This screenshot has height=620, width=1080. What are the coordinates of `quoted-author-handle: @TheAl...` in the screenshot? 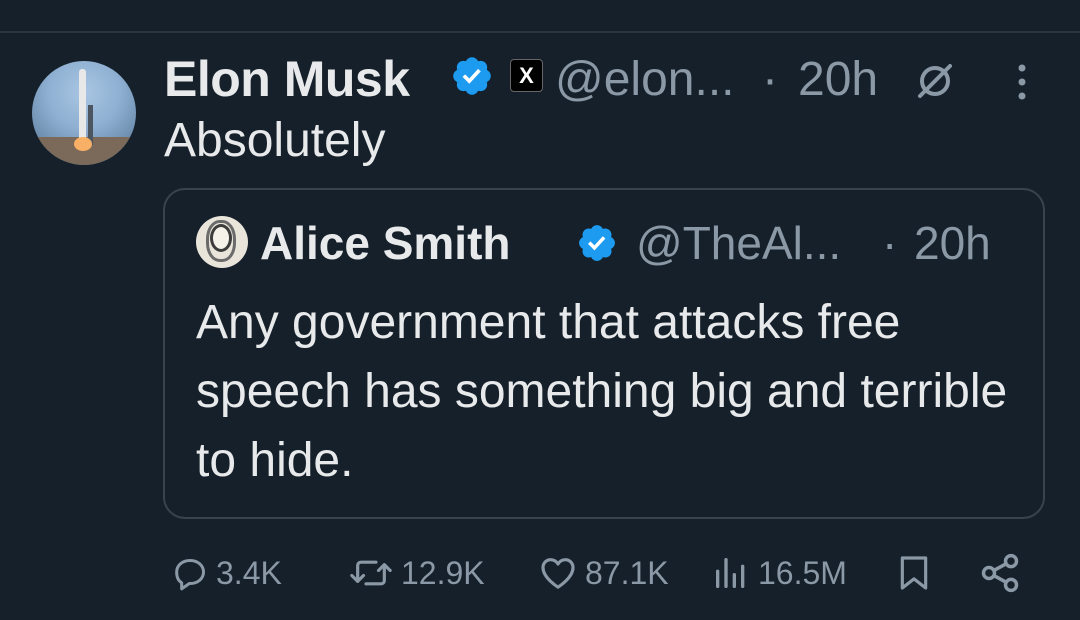 It's located at (738, 243).